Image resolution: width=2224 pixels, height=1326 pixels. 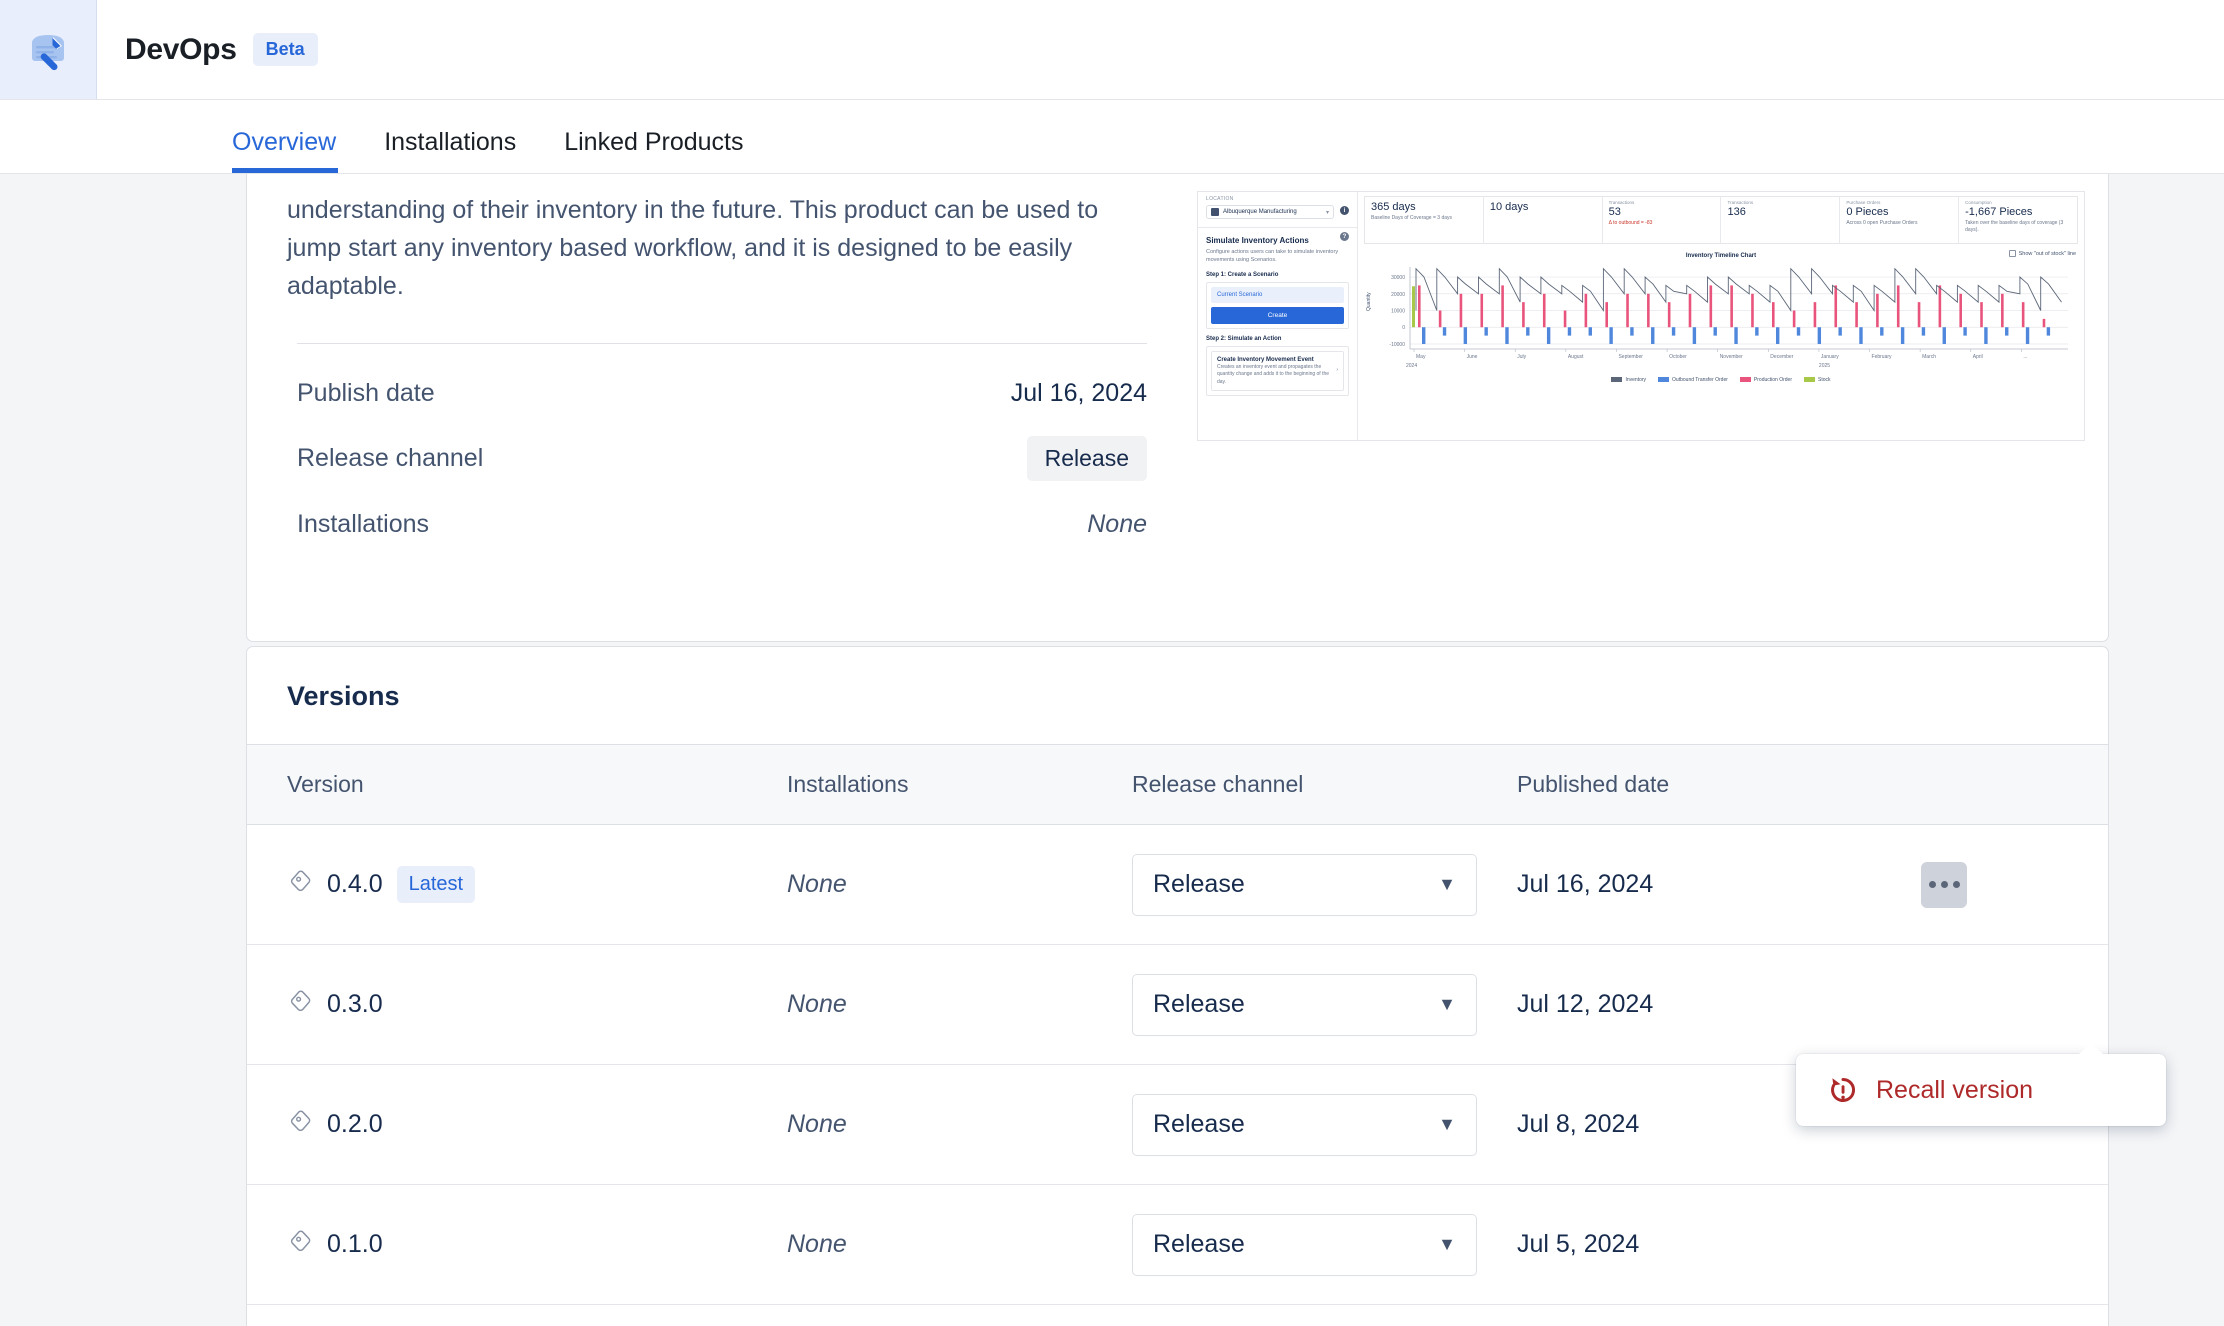 I want to click on published-date-value: Jul 12, 2024, so click(x=1585, y=1004).